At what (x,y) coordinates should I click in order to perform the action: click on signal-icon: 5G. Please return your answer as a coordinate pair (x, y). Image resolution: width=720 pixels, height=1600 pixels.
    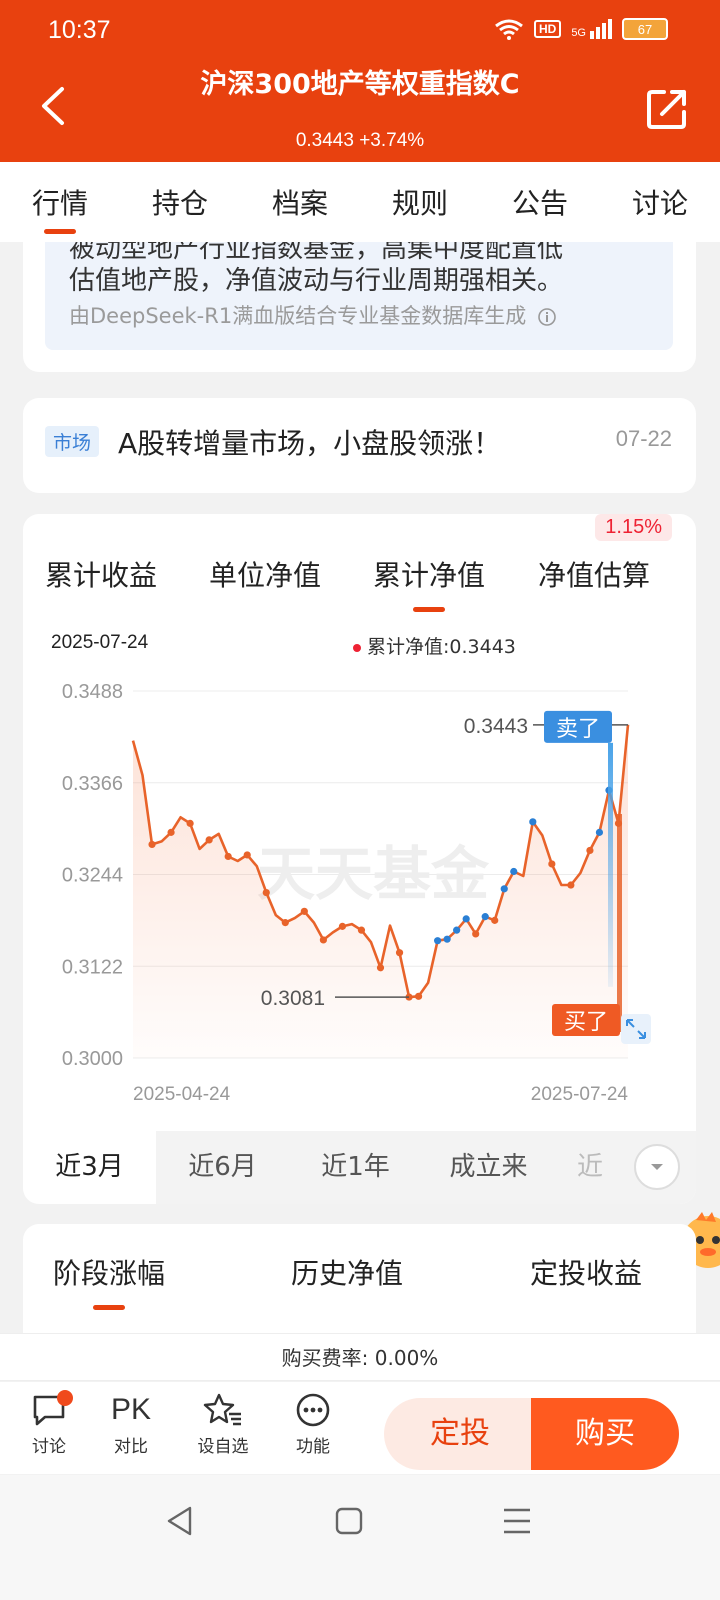
    Looking at the image, I should click on (591, 29).